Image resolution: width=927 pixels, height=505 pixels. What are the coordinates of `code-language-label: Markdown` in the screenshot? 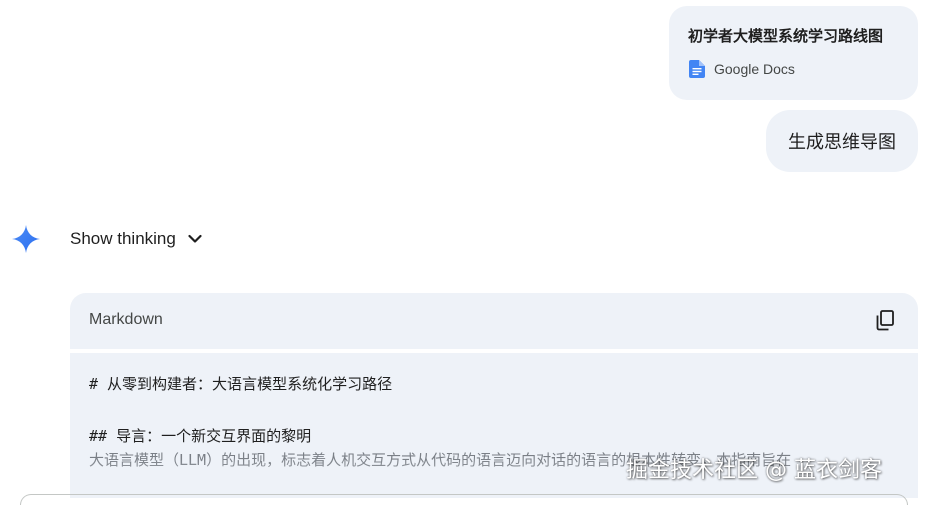 It's located at (126, 319).